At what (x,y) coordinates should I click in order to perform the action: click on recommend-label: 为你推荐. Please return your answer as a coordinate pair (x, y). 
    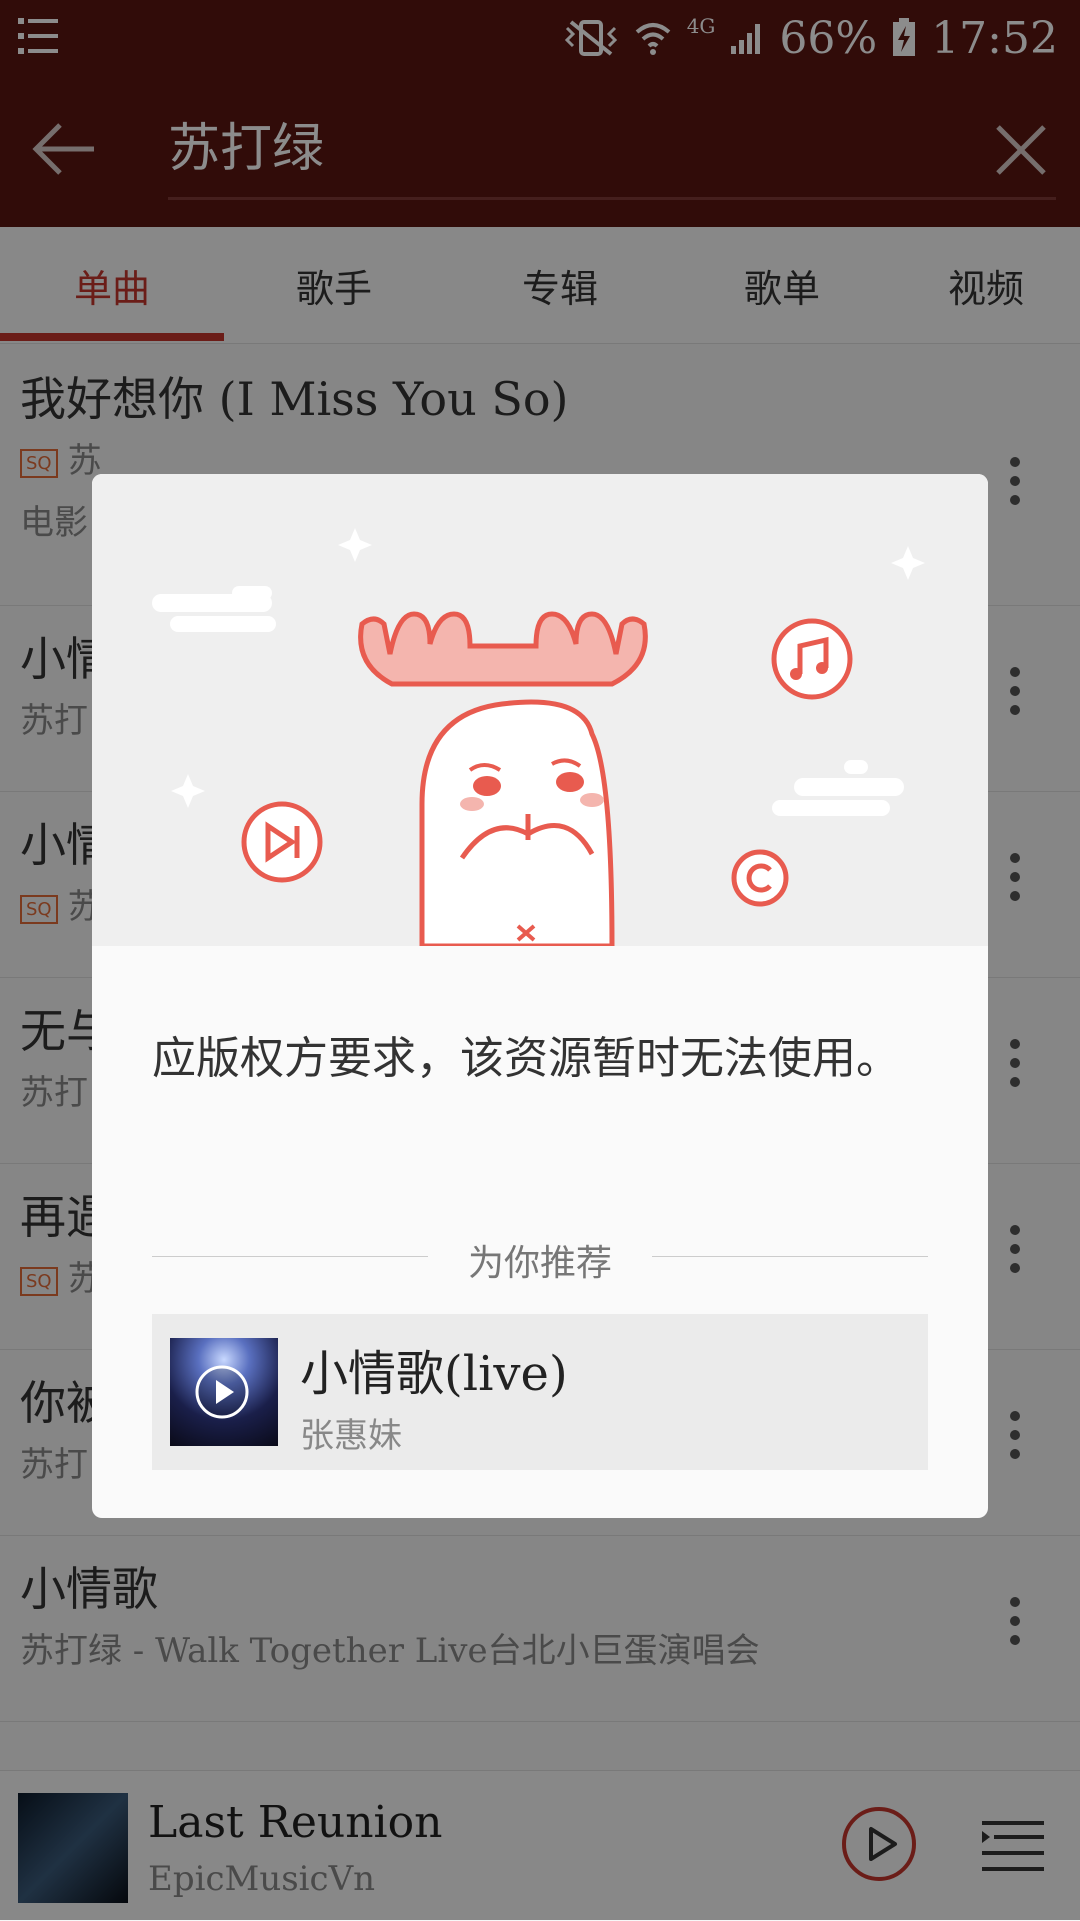
    Looking at the image, I should click on (539, 1263).